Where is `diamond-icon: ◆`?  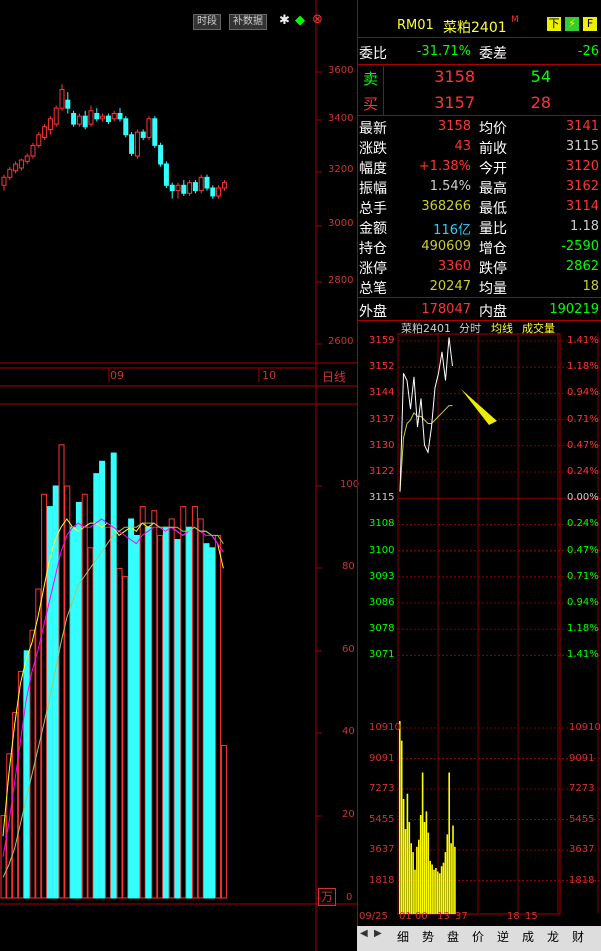
diamond-icon: ◆ is located at coordinates (300, 20).